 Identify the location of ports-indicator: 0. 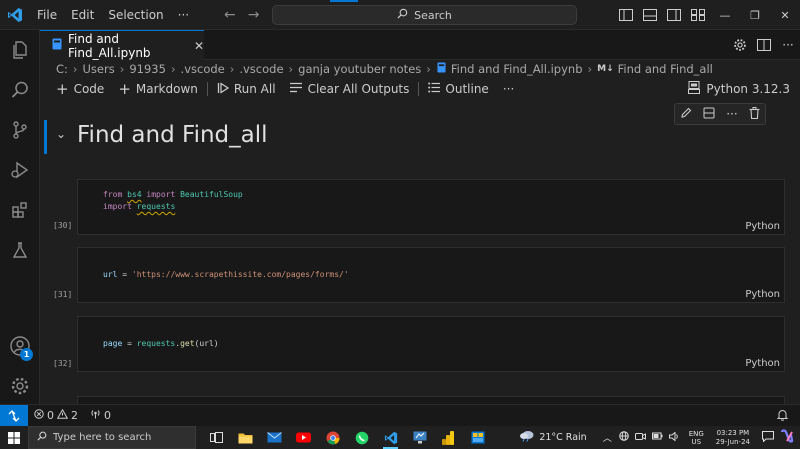
(100, 415).